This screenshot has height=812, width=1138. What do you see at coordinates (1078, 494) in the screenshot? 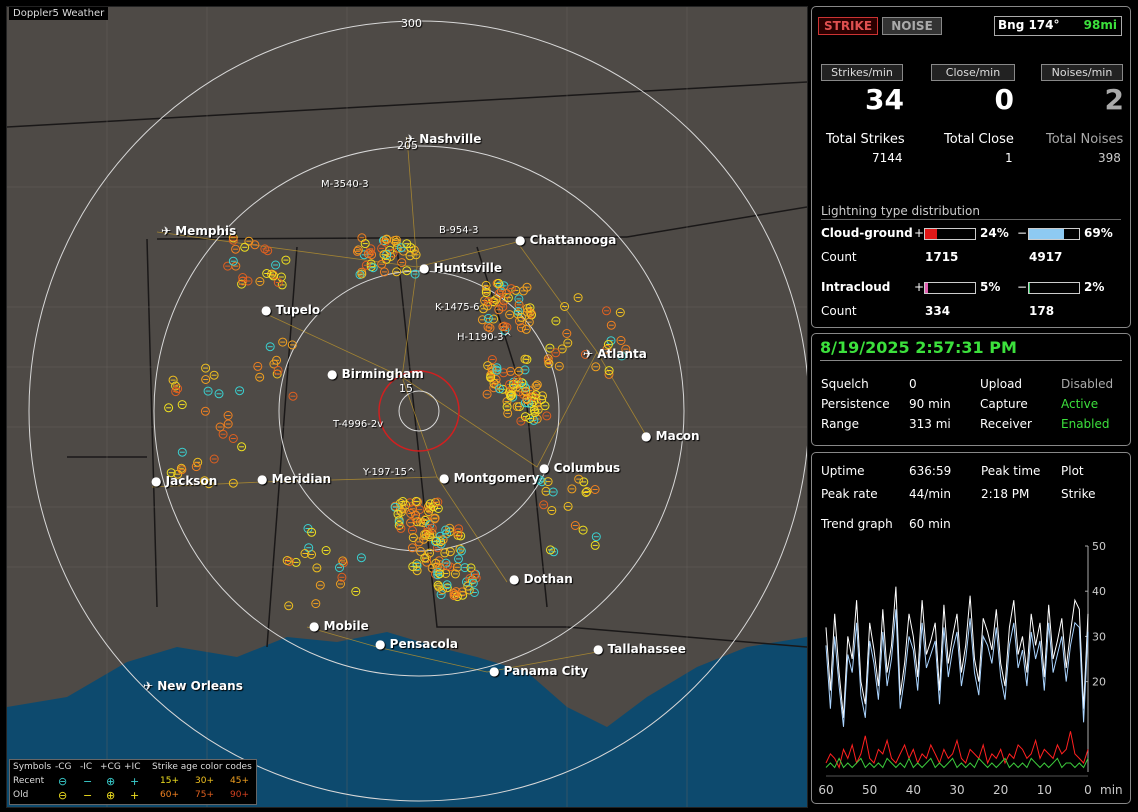
I see `plot-value: Strike` at bounding box center [1078, 494].